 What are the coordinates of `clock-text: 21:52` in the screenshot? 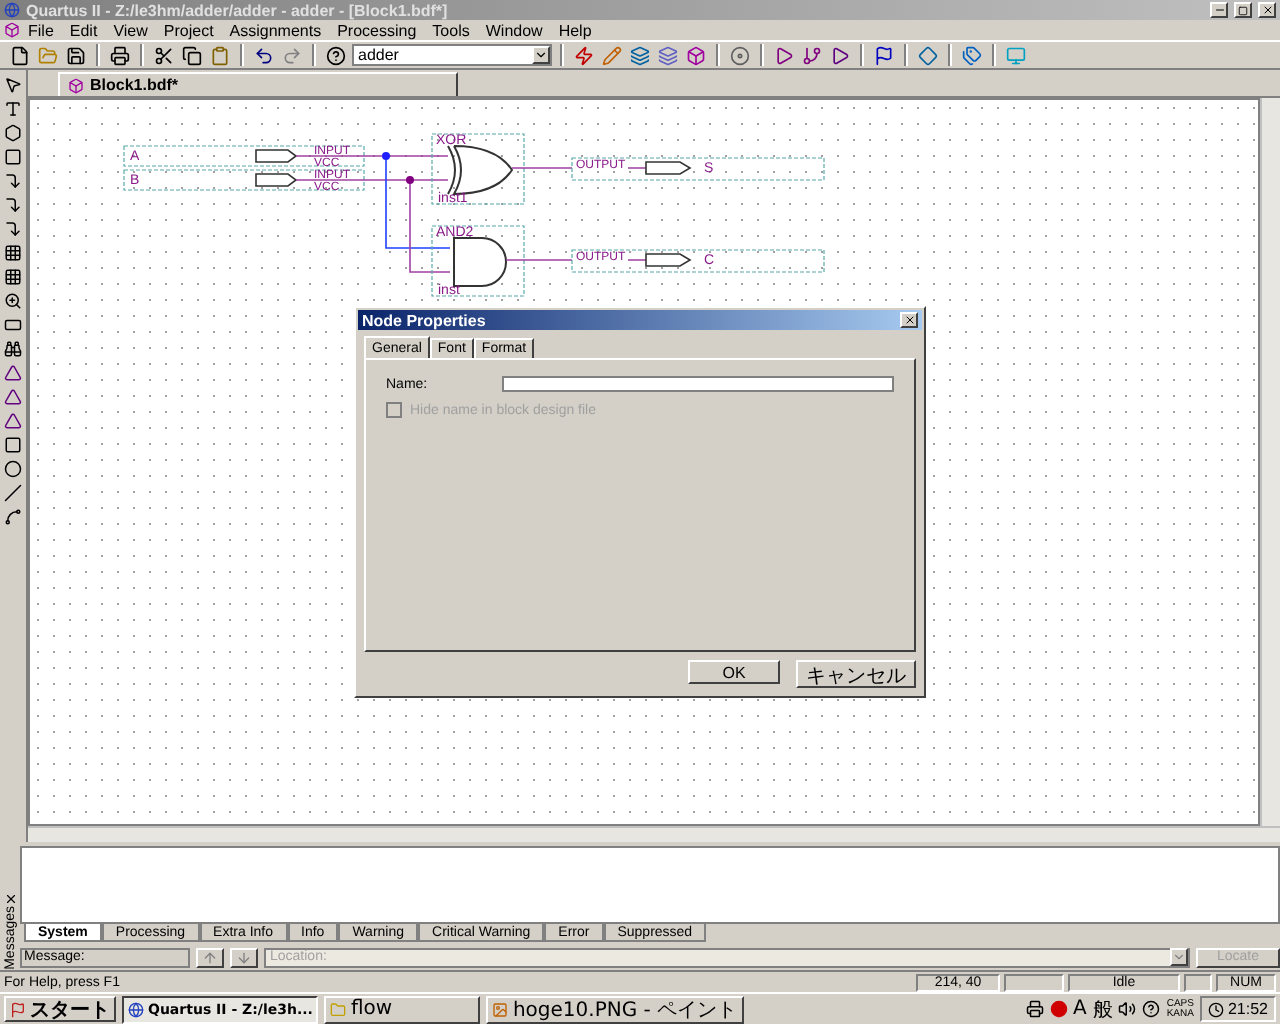 It's located at (1247, 1009).